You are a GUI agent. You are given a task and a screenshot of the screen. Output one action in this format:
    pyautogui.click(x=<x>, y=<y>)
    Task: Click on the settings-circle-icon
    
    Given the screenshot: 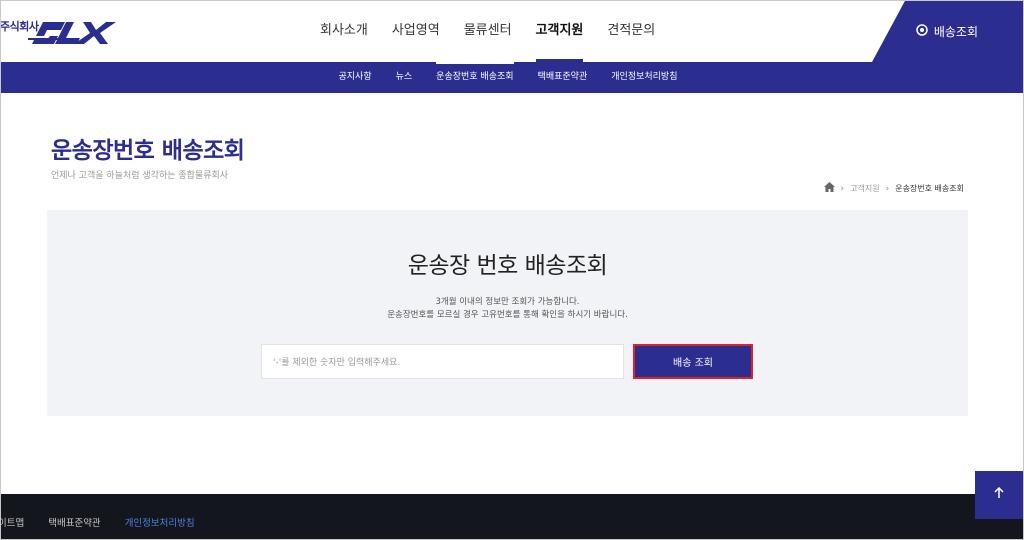 What is the action you would take?
    pyautogui.click(x=922, y=31)
    